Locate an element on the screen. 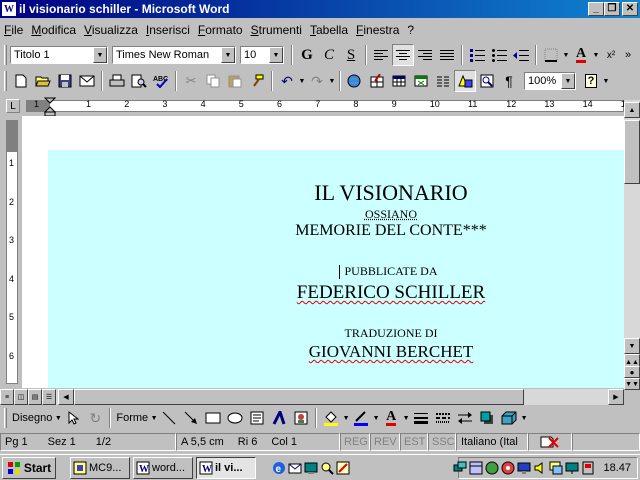  minimize-button: _ is located at coordinates (596, 9).